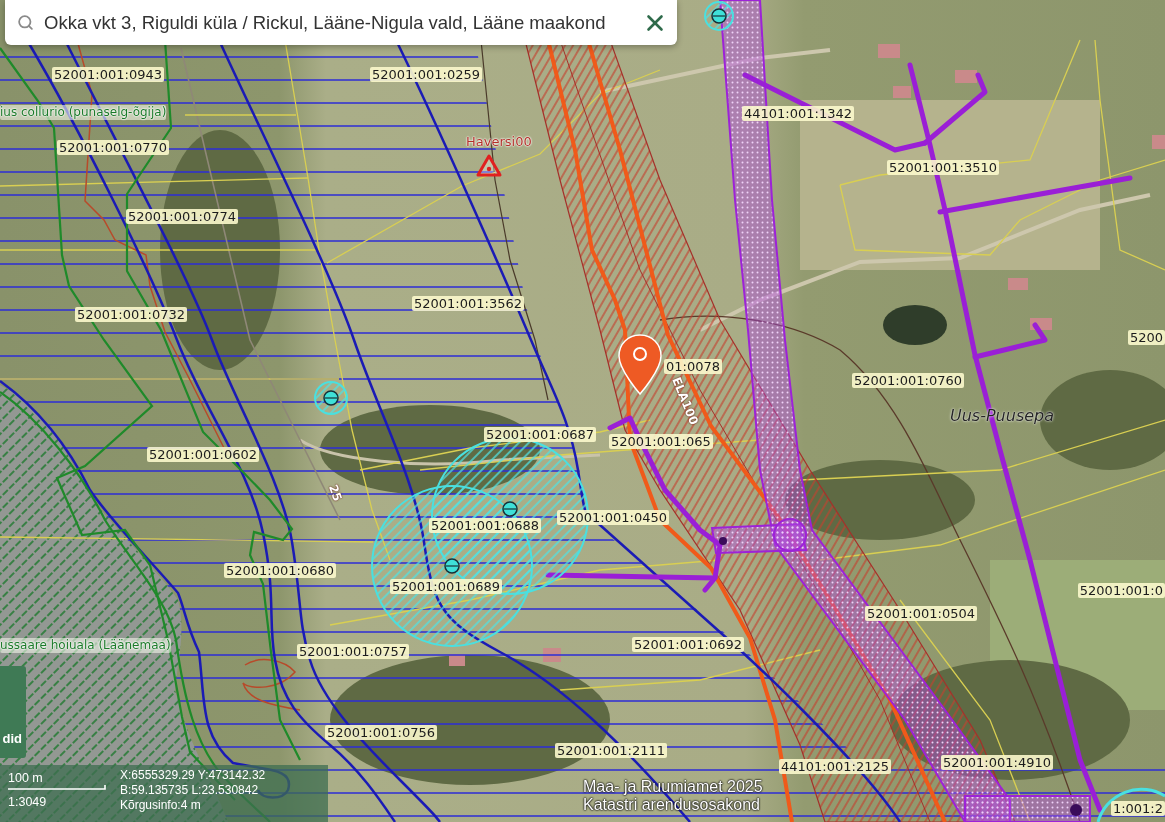  What do you see at coordinates (353, 651) in the screenshot?
I see `parcel-label: 52001:001:0757` at bounding box center [353, 651].